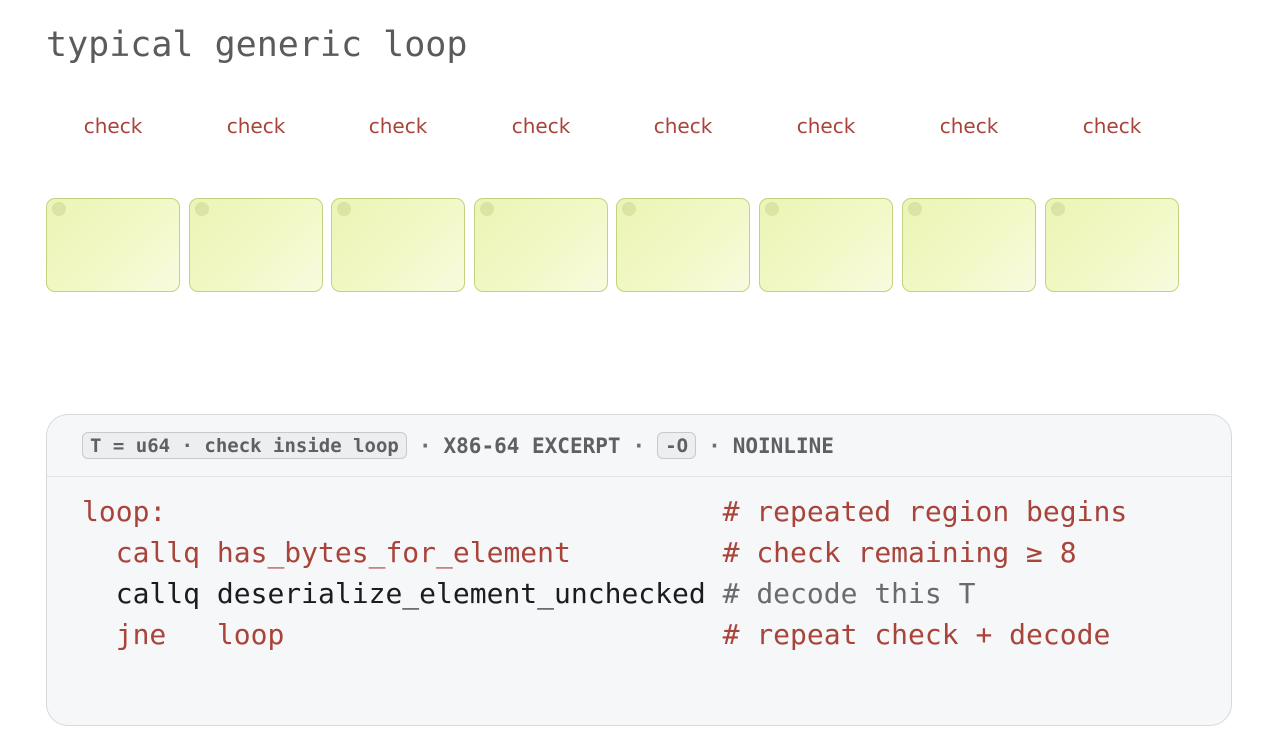 This screenshot has width=1284, height=746. I want to click on diagram-title: typical generic loop, so click(257, 45).